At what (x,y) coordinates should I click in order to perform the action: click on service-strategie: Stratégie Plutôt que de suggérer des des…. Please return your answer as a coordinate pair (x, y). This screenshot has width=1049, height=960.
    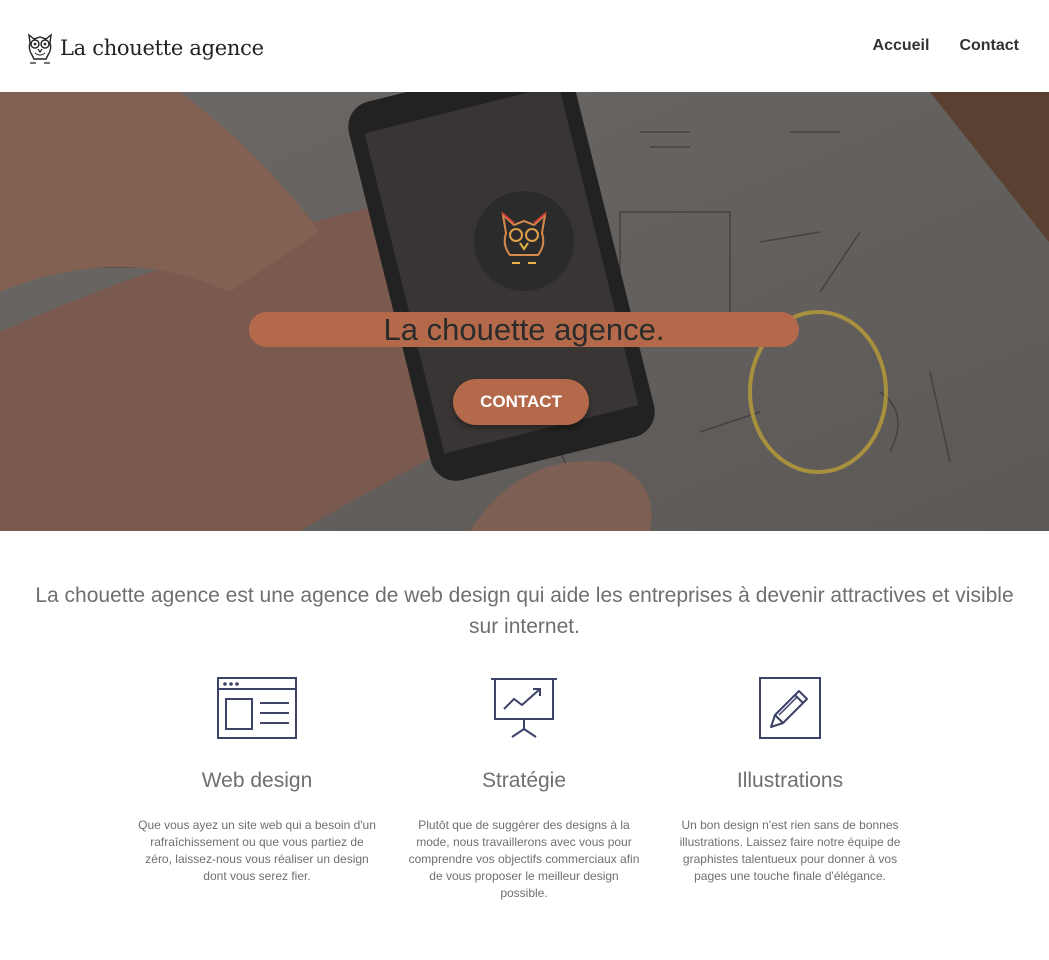
    Looking at the image, I should click on (524, 788).